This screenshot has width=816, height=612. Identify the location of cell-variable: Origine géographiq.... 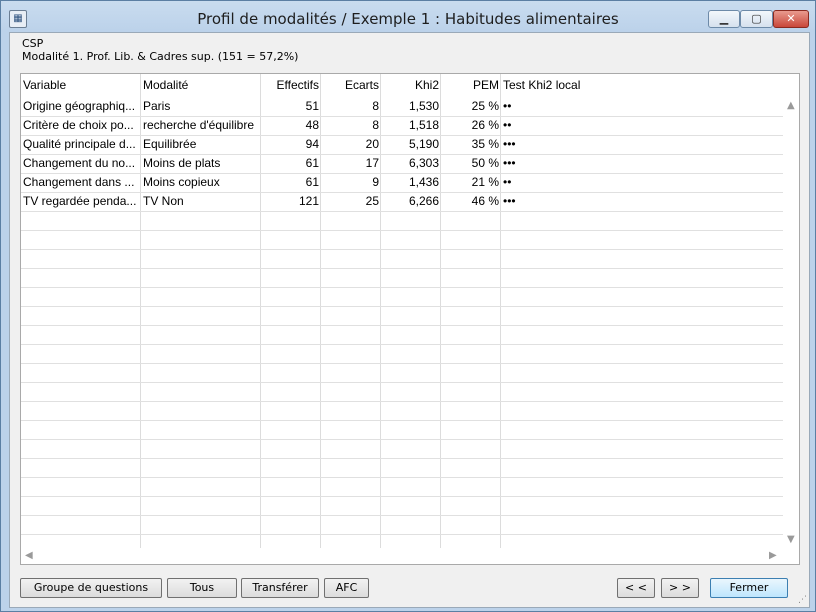
(79, 106).